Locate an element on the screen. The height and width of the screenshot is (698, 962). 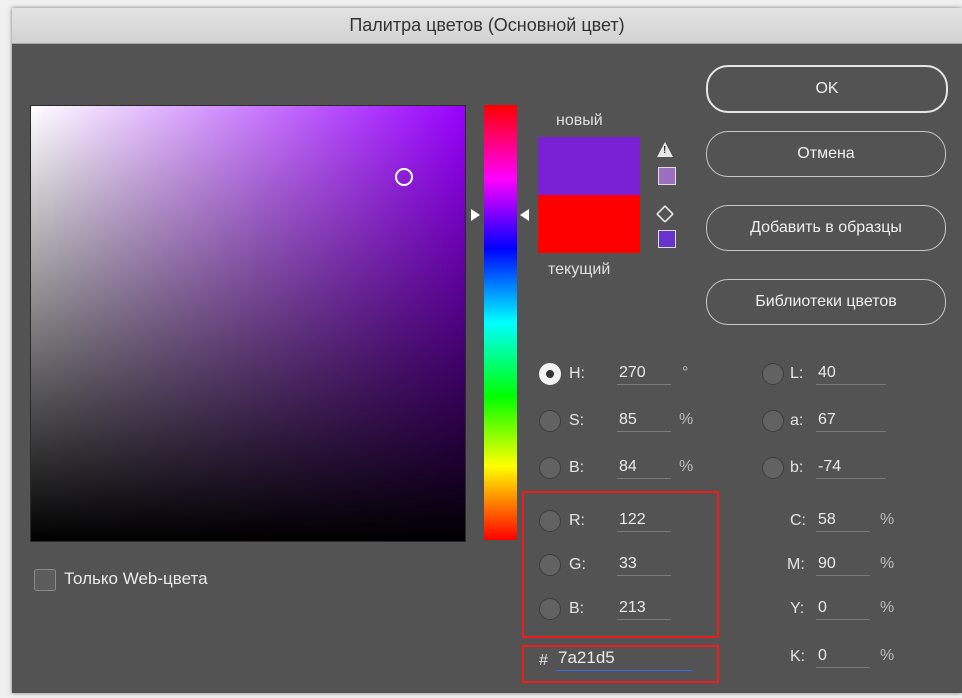
hex-highlight-box is located at coordinates (620, 664).